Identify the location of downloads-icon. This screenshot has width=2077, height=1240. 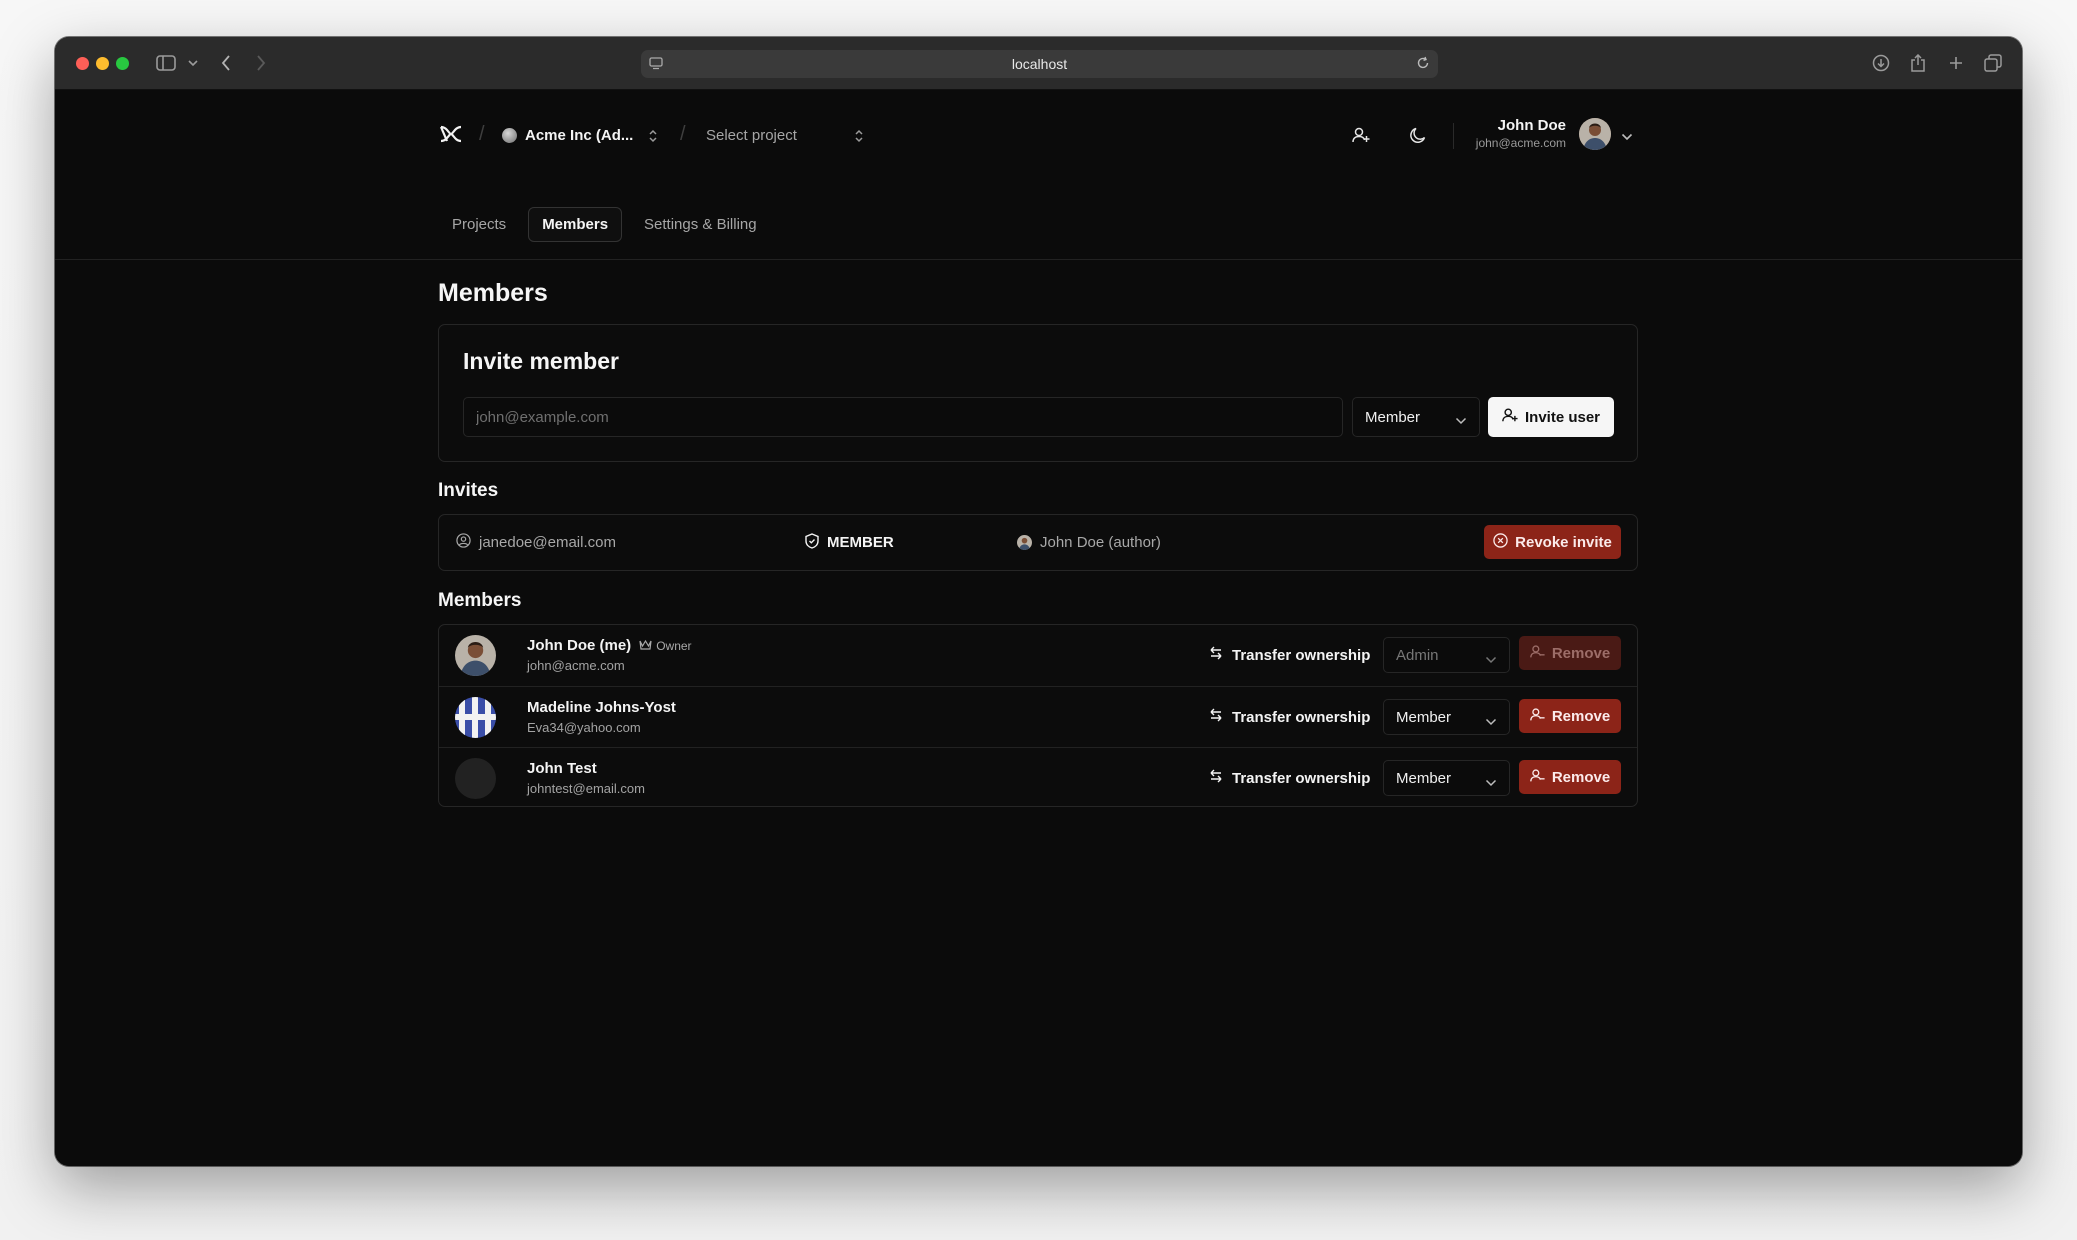
(1881, 63).